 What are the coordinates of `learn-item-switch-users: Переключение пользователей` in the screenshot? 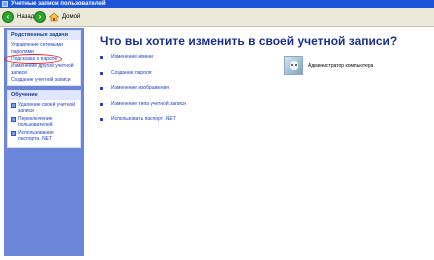 It's located at (44, 122).